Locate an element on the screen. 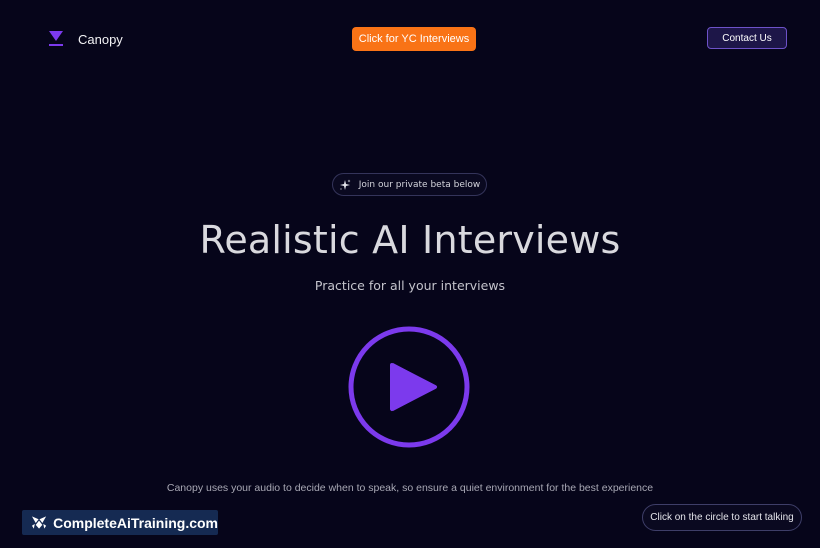 The width and height of the screenshot is (820, 548). canopy-logo-icon is located at coordinates (56, 38).